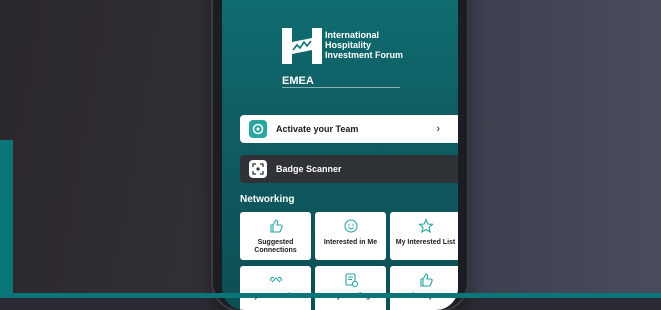  I want to click on tile-my-connections: My Connections, so click(275, 288).